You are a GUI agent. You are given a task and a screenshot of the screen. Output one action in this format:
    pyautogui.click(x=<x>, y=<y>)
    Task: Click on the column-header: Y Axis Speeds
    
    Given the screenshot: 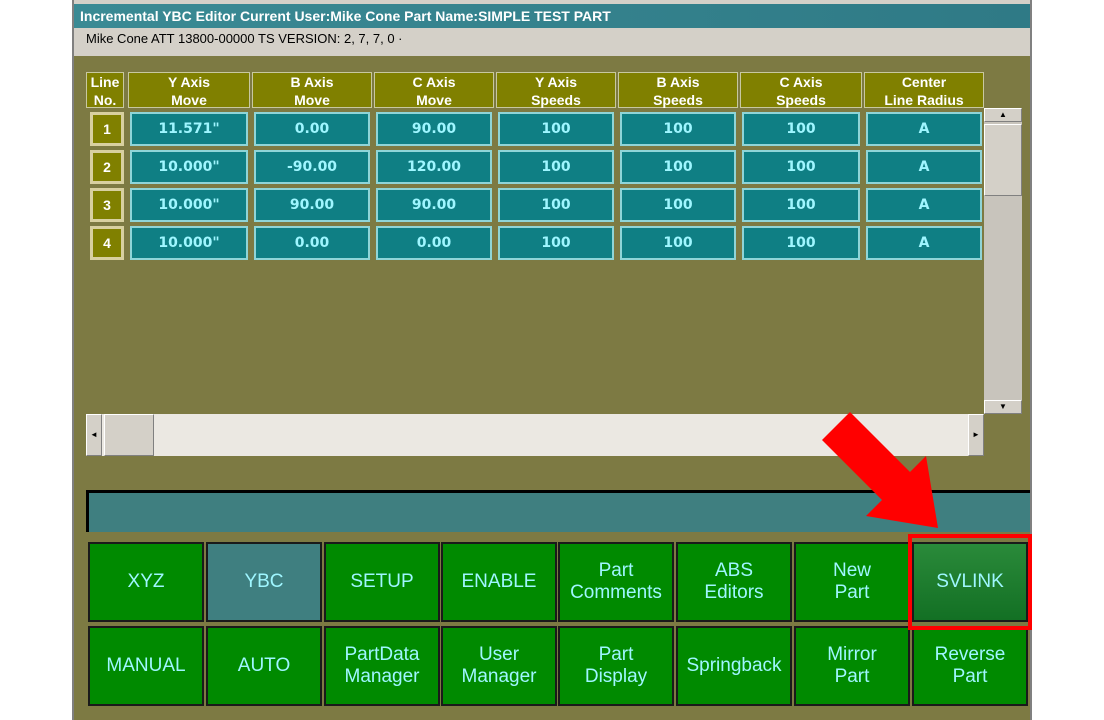 What is the action you would take?
    pyautogui.click(x=556, y=90)
    